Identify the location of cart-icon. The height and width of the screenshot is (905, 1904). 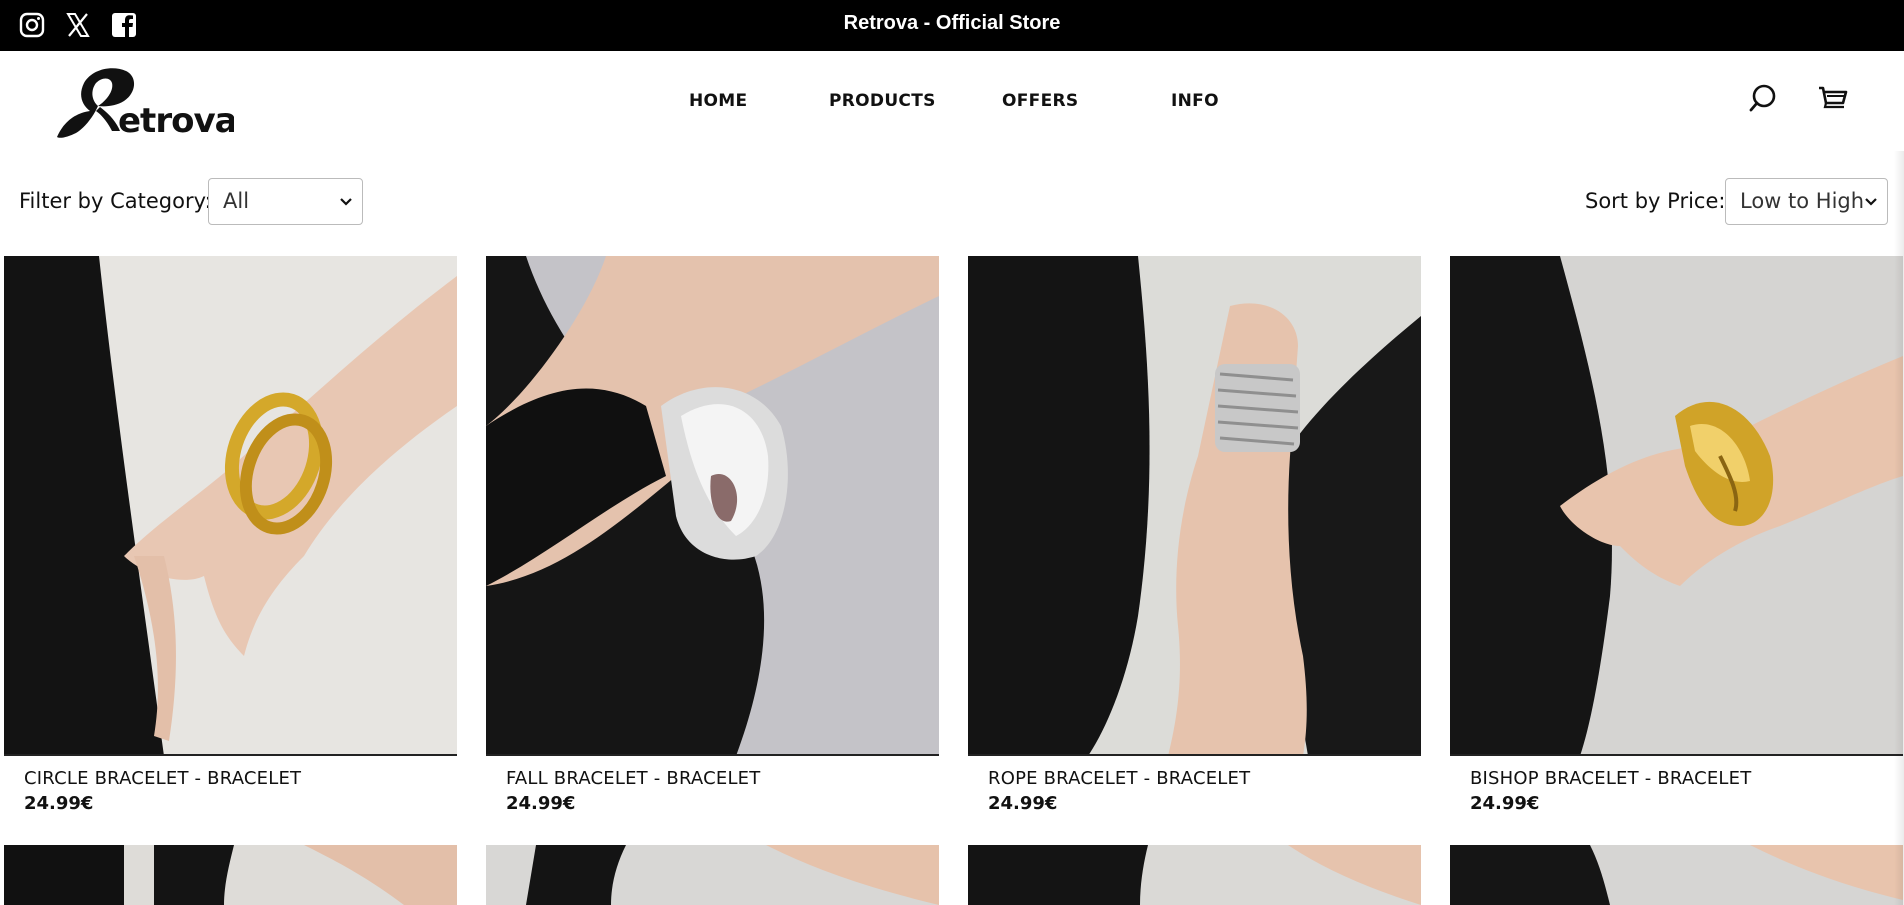
(1833, 98).